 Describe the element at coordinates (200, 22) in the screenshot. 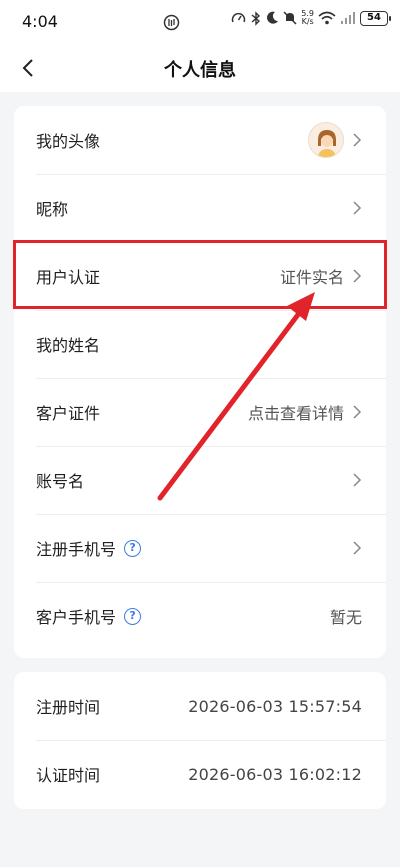

I see `status-bar: 4:04 5.9 K/s 54` at that location.